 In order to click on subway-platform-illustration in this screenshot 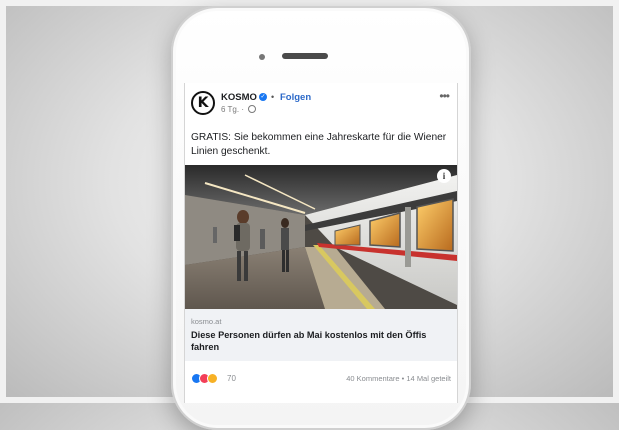, I will do `click(321, 237)`.